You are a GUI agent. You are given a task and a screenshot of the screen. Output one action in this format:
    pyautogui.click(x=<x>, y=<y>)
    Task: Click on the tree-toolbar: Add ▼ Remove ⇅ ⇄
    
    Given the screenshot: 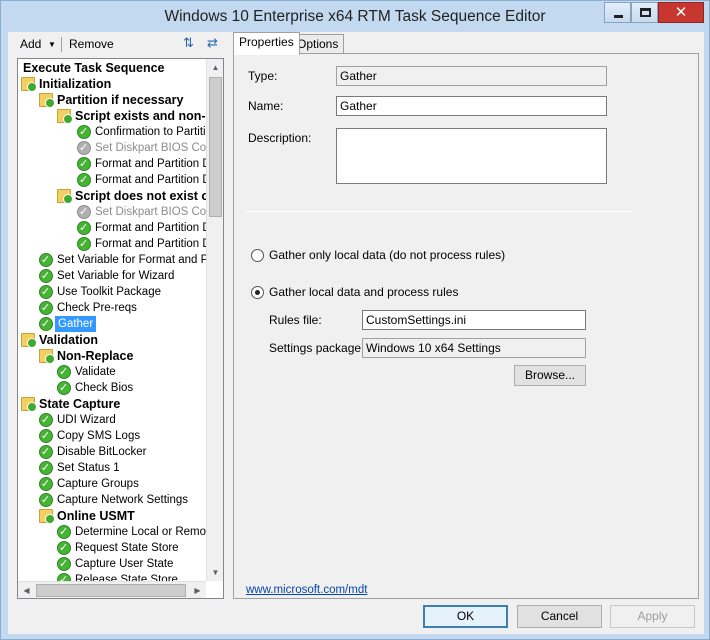 What is the action you would take?
    pyautogui.click(x=119, y=44)
    